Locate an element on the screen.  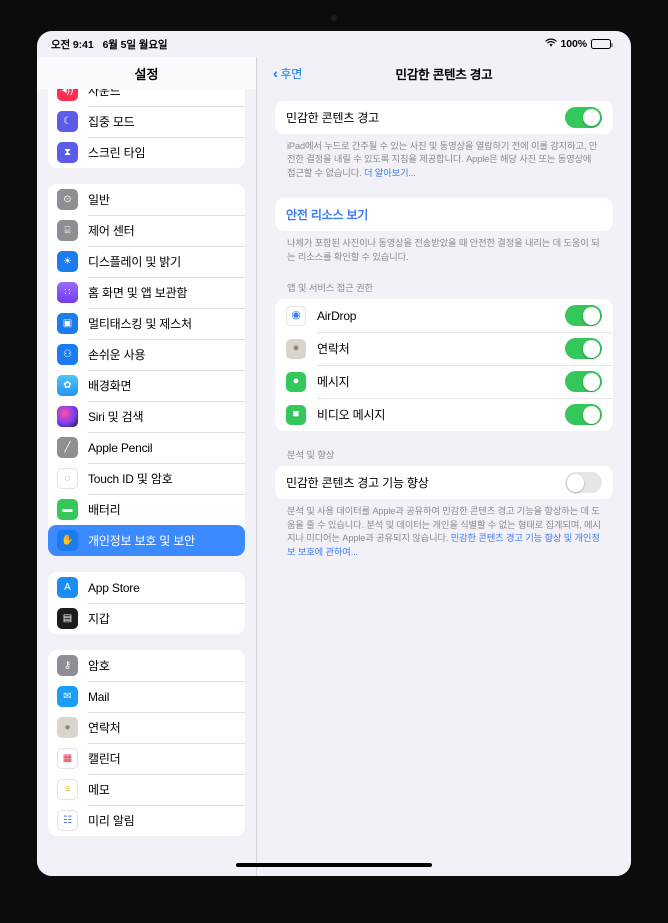
wallet-icon: ▤ is located at coordinates (67, 618).